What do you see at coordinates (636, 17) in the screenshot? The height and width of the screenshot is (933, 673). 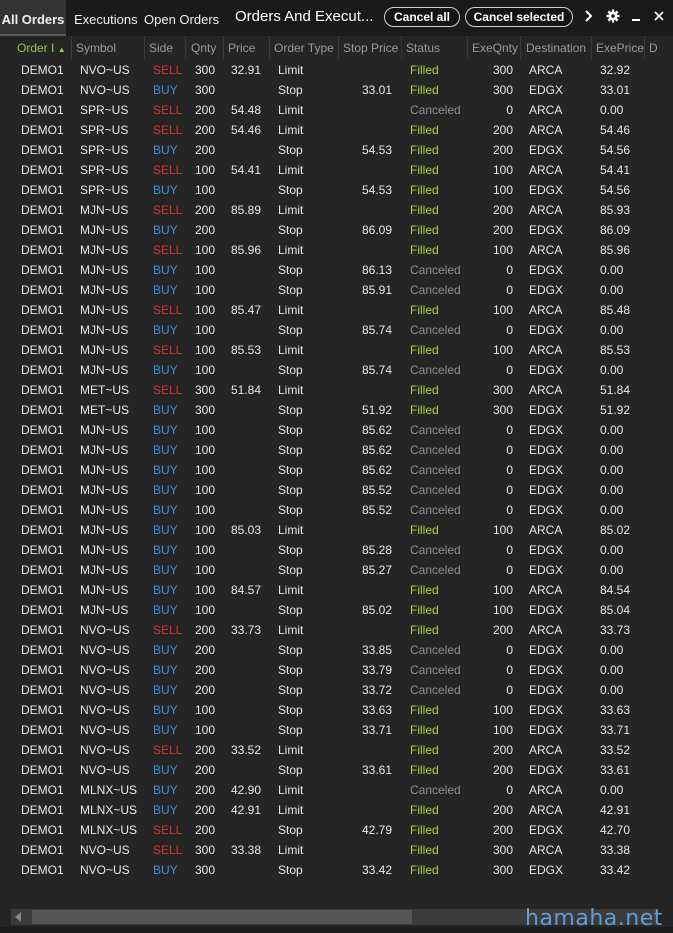 I see `minimize-icon` at bounding box center [636, 17].